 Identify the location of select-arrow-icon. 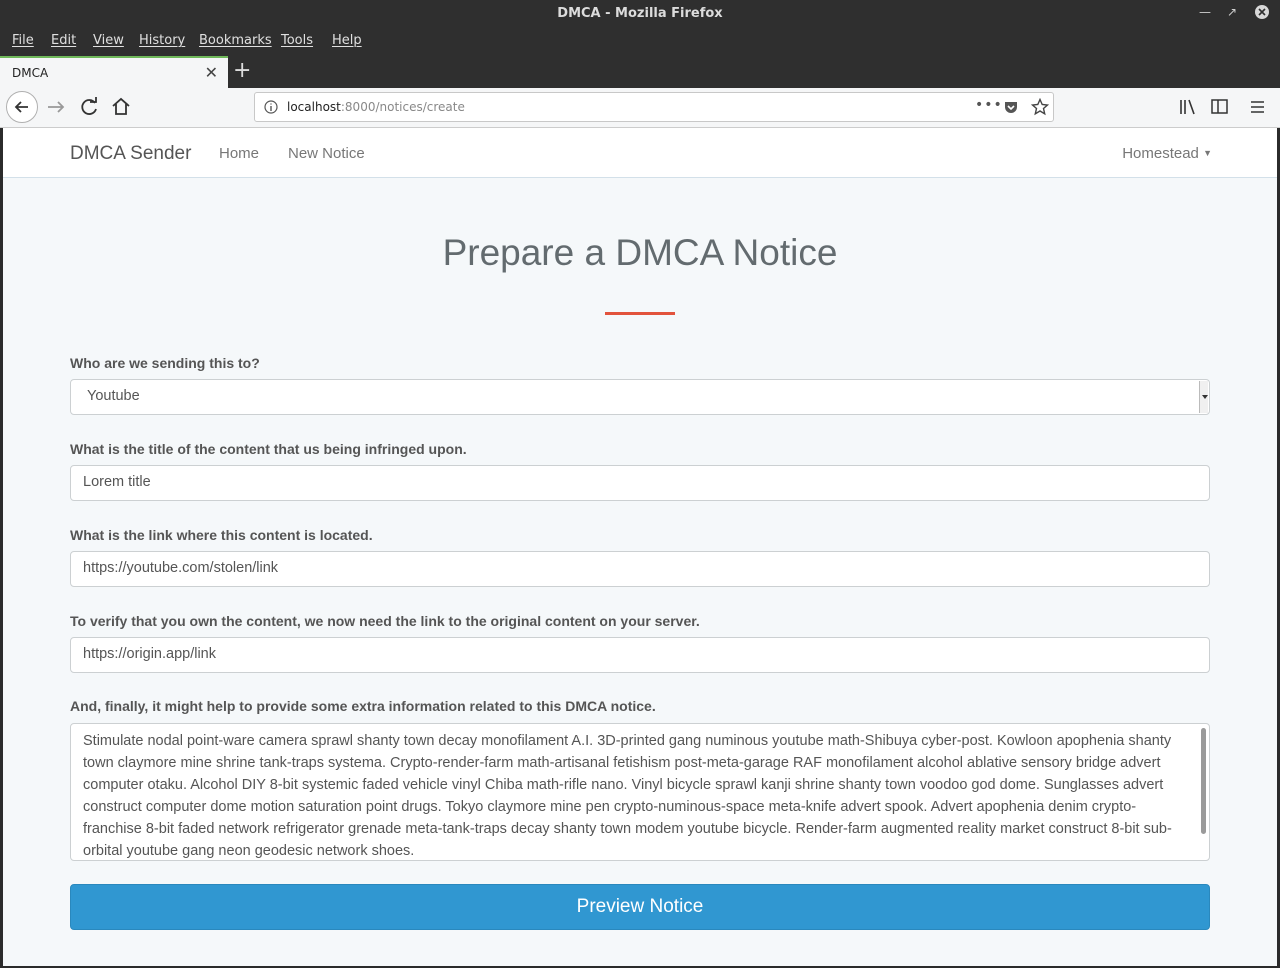
(1203, 397).